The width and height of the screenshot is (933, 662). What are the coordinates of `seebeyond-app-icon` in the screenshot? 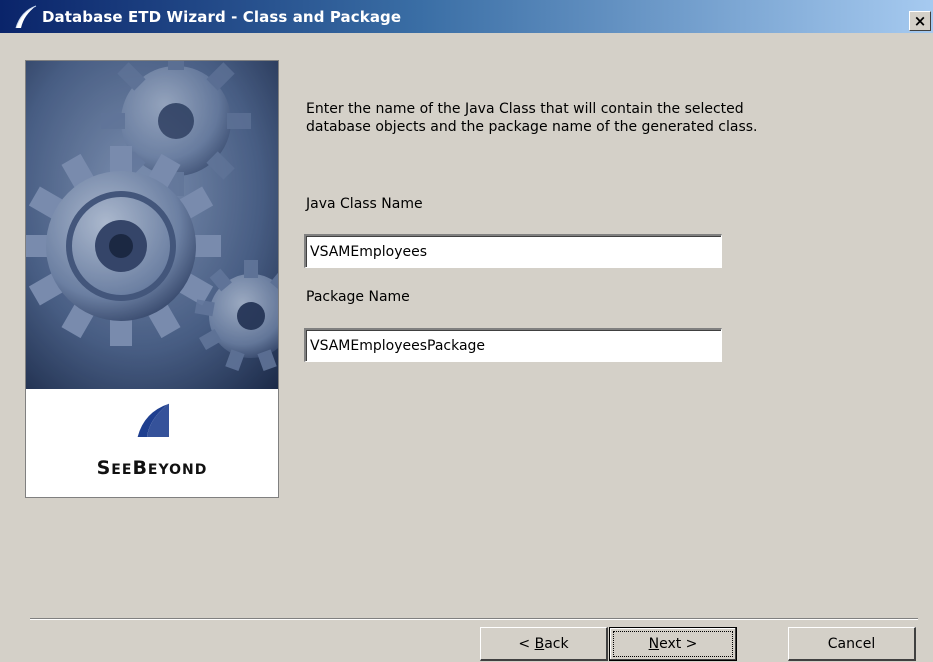 It's located at (26, 16).